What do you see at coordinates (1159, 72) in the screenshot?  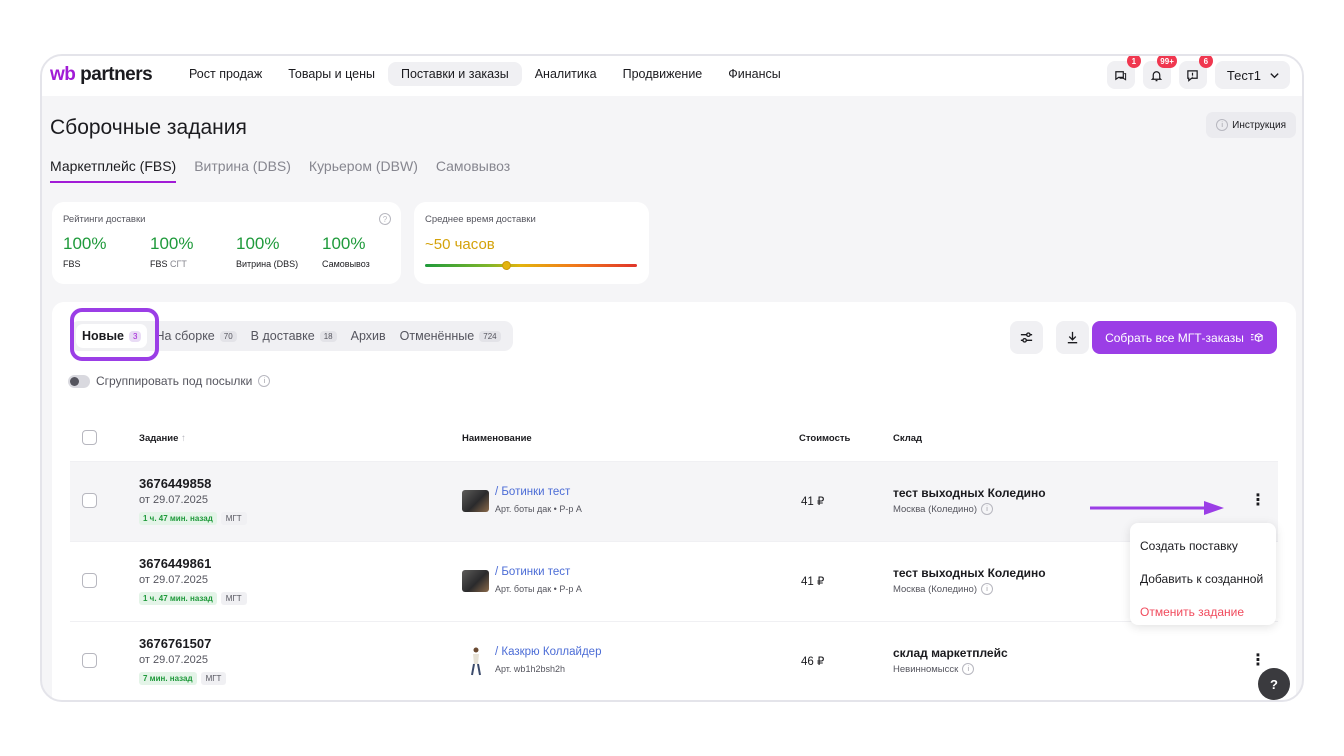 I see `notifications-button: 99+` at bounding box center [1159, 72].